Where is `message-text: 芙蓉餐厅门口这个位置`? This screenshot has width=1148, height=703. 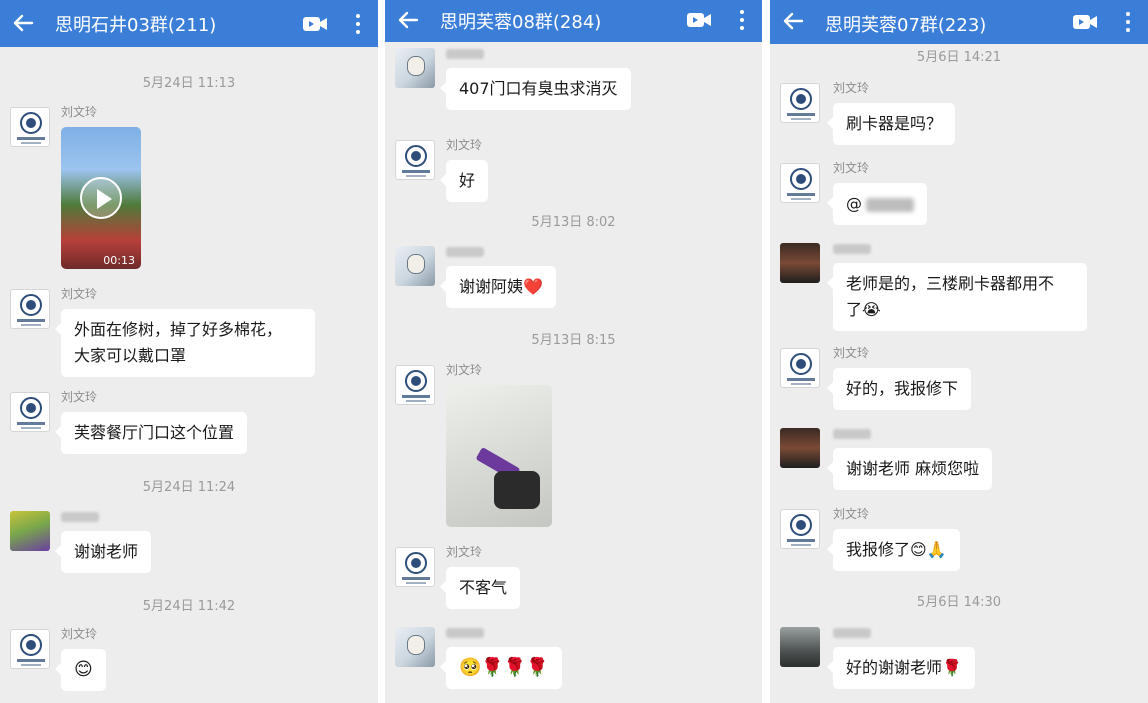
message-text: 芙蓉餐厅门口这个位置 is located at coordinates (154, 432).